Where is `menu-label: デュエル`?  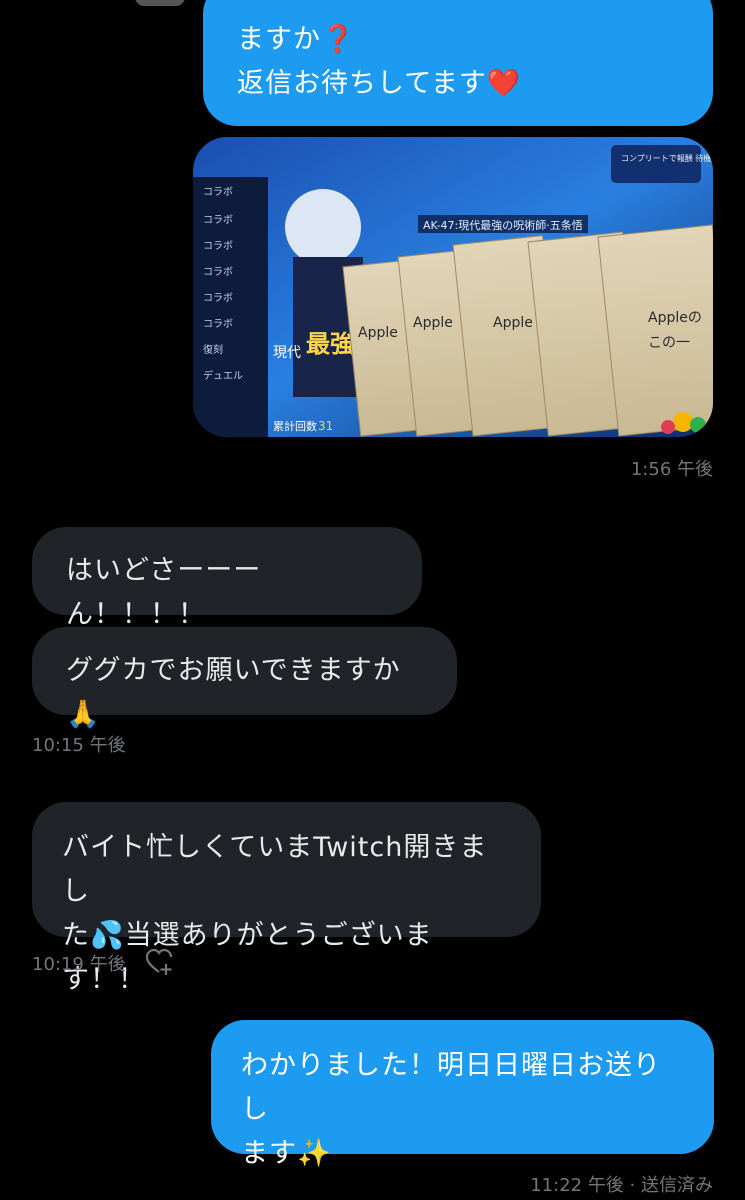
menu-label: デュエル is located at coordinates (223, 375).